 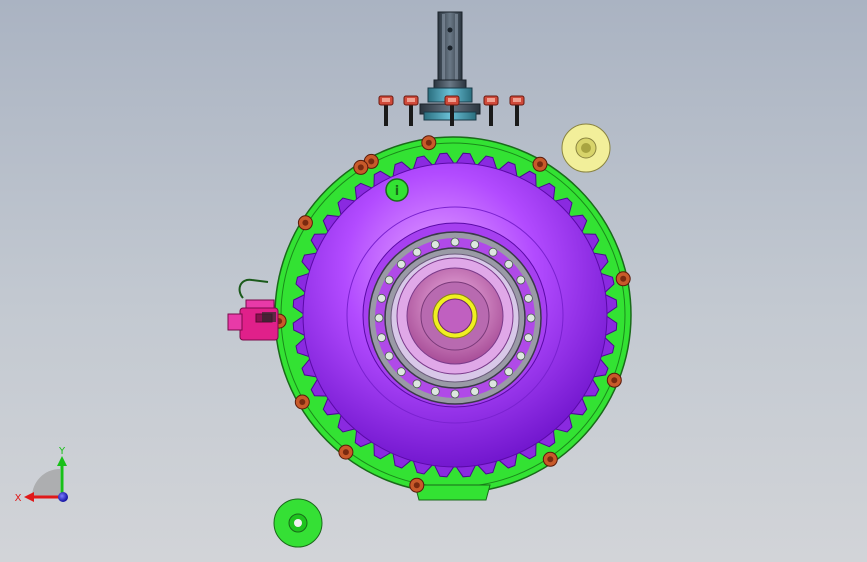 I want to click on triad-y-label: Y, so click(x=62, y=451).